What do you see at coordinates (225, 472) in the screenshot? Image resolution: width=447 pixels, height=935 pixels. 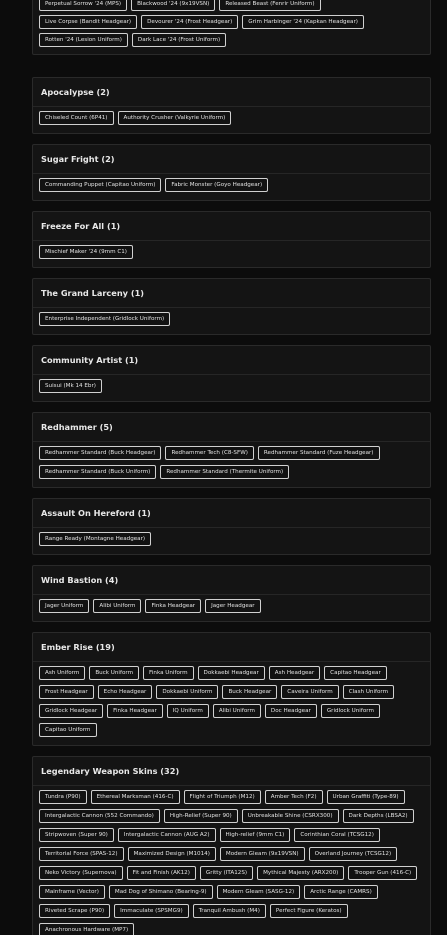 I see `item-chip: Redhammer Standard (Thermite Uniform)` at bounding box center [225, 472].